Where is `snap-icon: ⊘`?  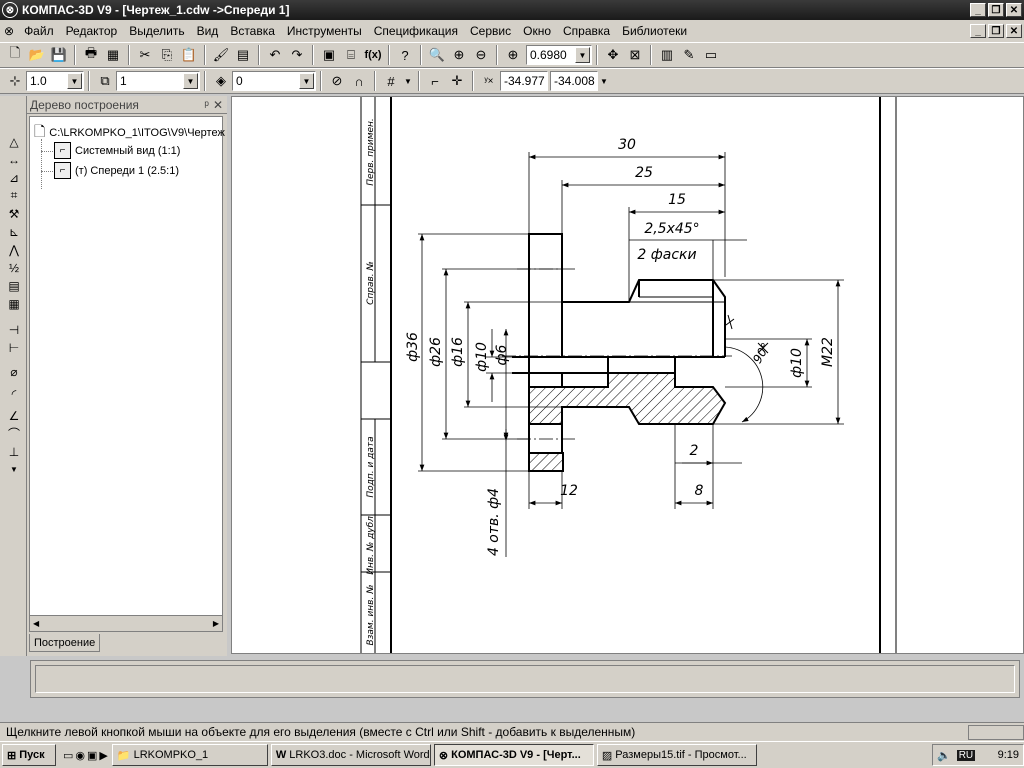
snap-icon: ⊘ is located at coordinates (337, 81).